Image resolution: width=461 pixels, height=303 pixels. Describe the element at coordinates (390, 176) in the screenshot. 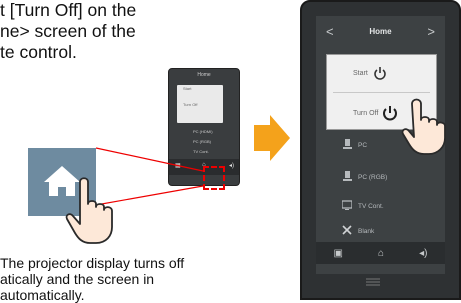

I see `list-item: PC (RGB)` at that location.